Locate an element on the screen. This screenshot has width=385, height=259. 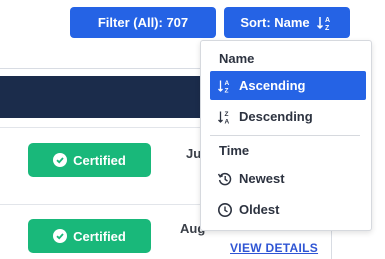
sort-button: Sort: Name A Z is located at coordinates (287, 22).